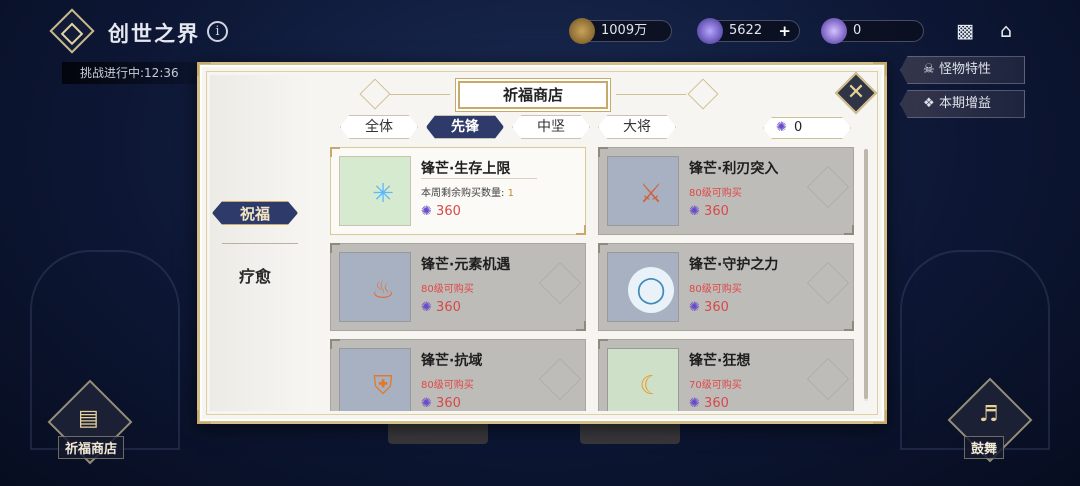 The width and height of the screenshot is (1080, 486). I want to click on item-thumbnail: ♨, so click(375, 287).